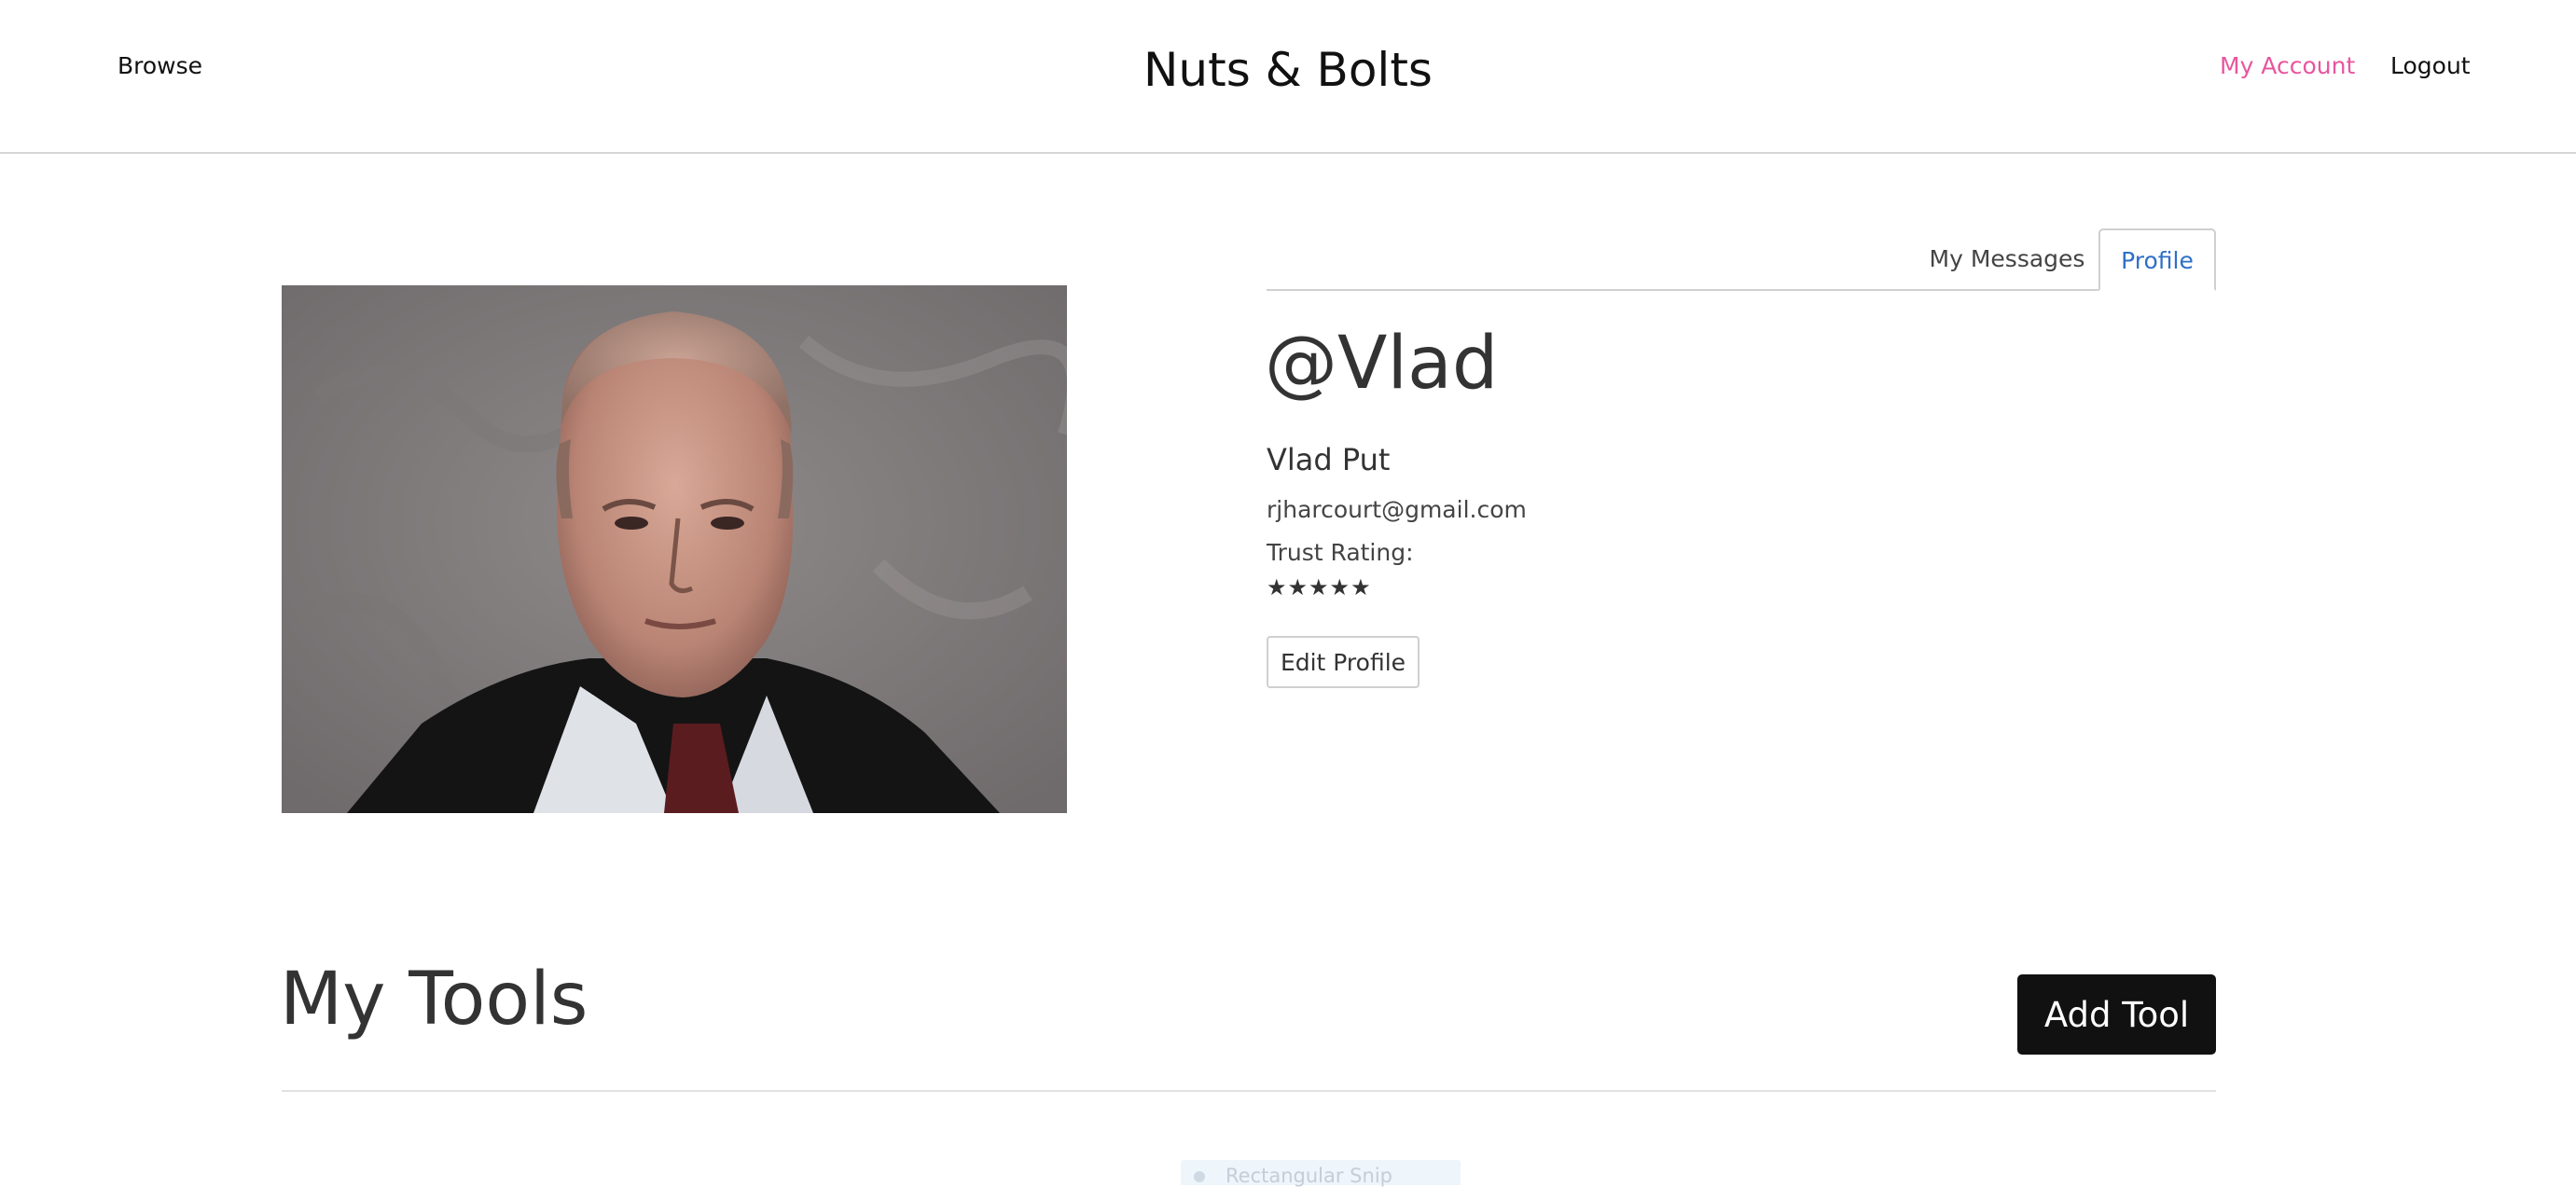 This screenshot has width=2576, height=1187. I want to click on profile-photo, so click(674, 549).